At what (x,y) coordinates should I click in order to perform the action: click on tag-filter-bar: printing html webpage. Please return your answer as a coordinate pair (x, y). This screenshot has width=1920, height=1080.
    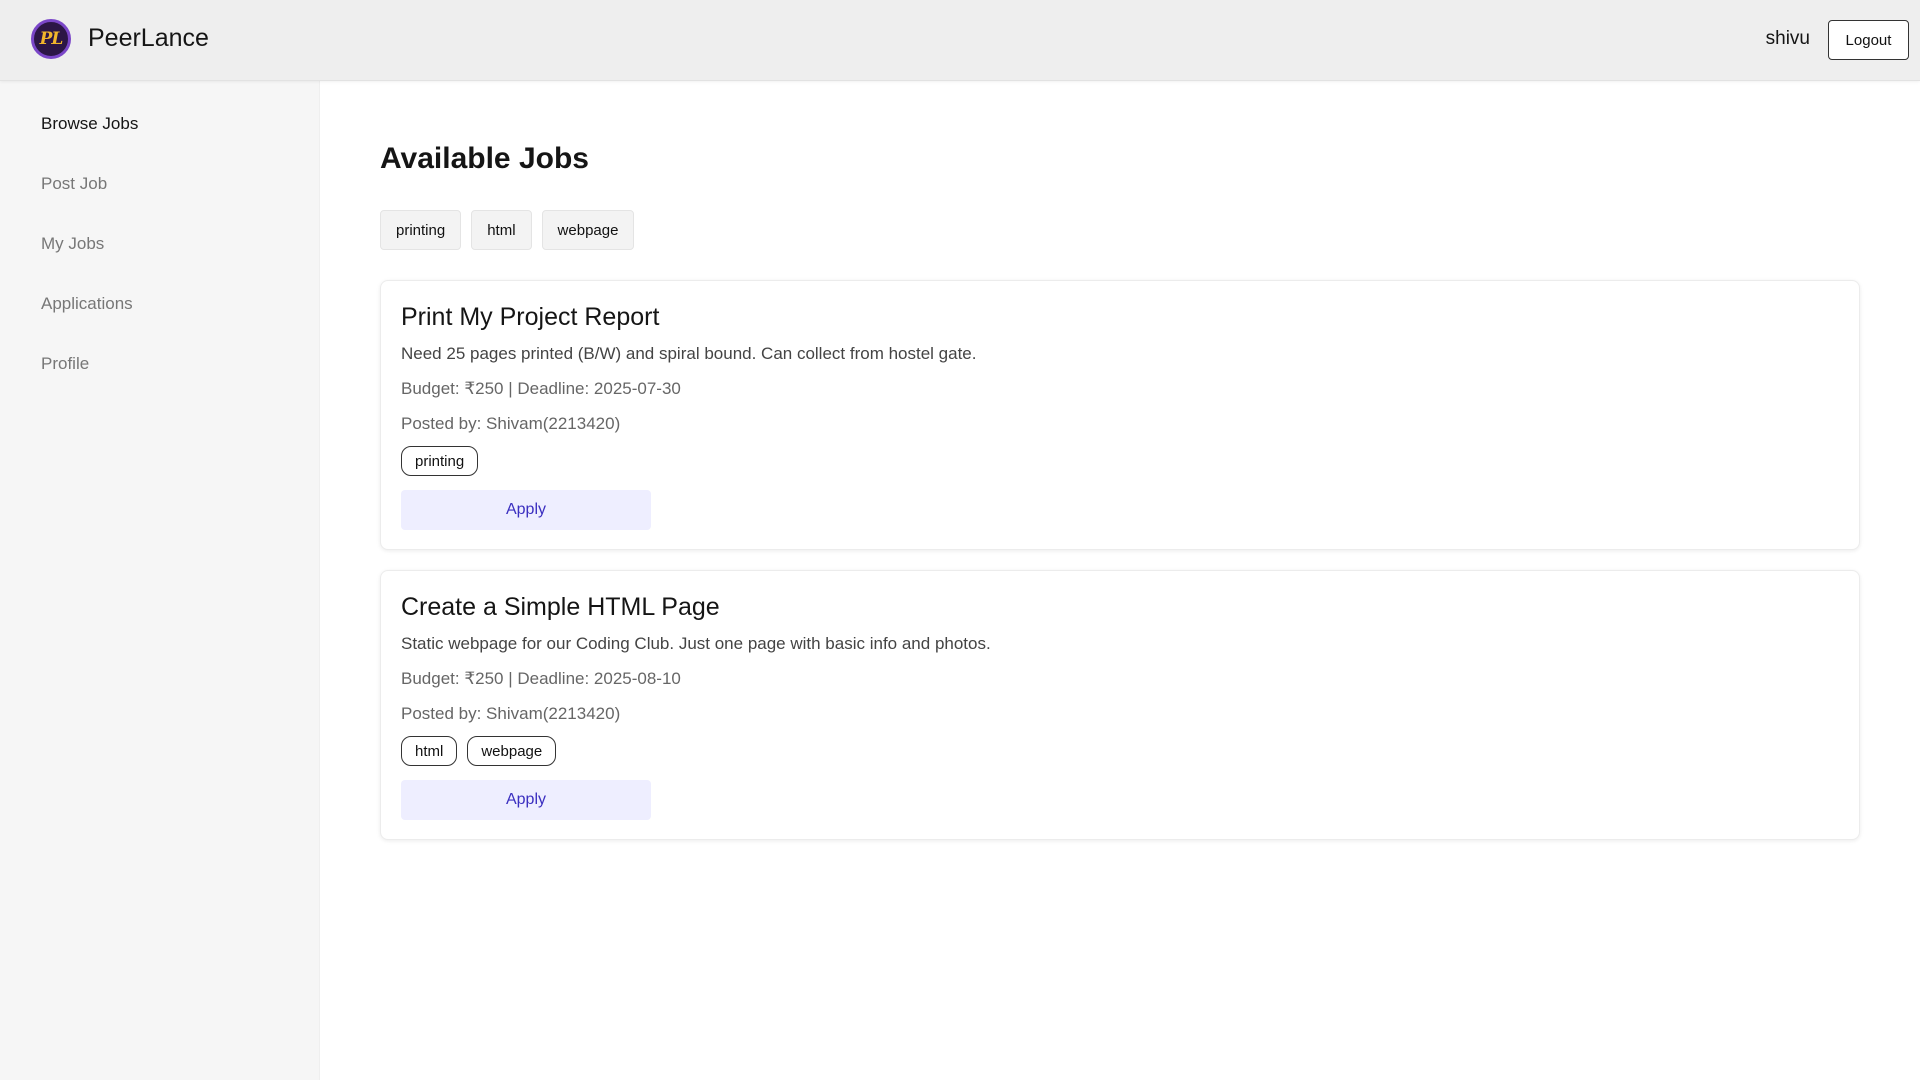
    Looking at the image, I should click on (507, 230).